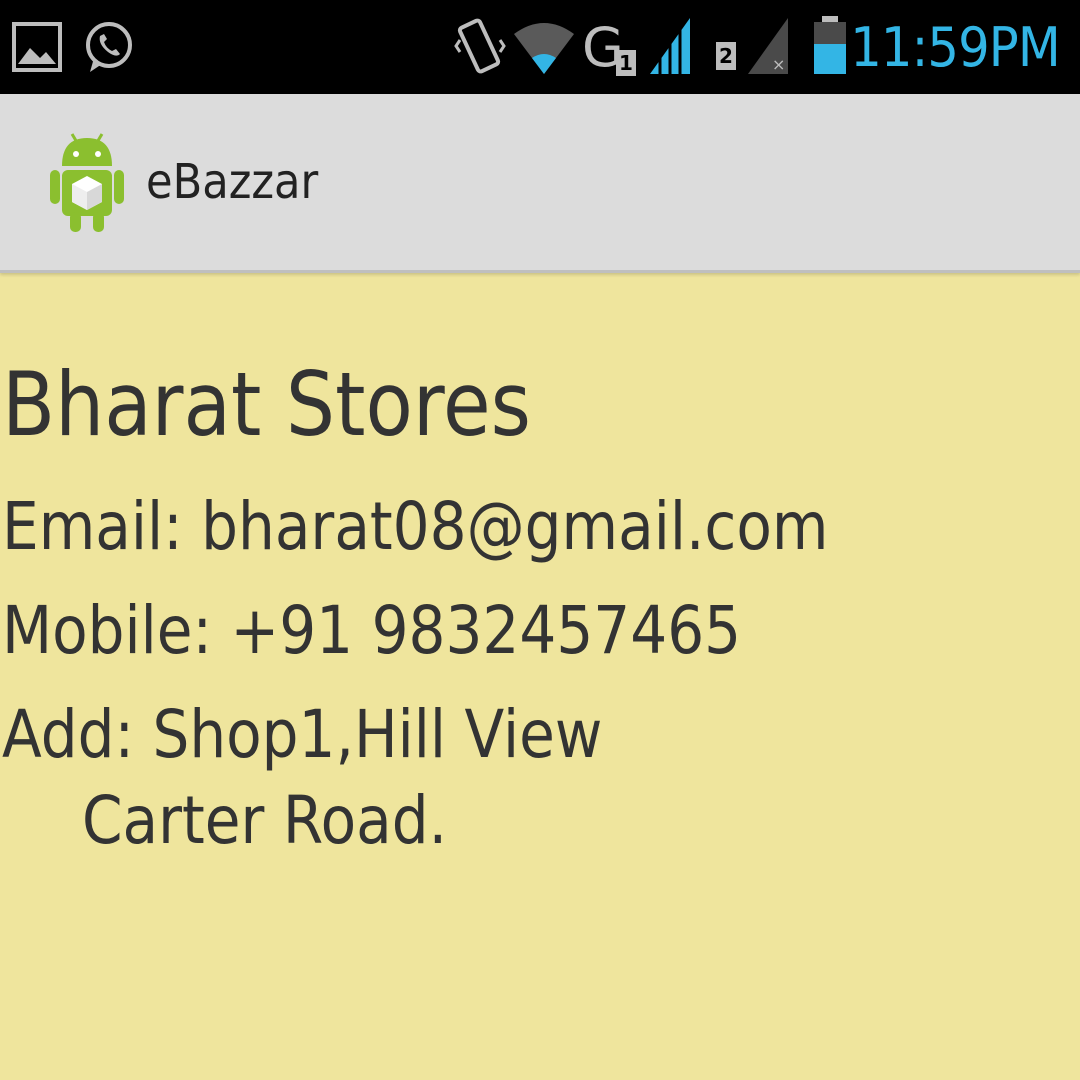  I want to click on store-name: Bharat Stores, so click(266, 404).